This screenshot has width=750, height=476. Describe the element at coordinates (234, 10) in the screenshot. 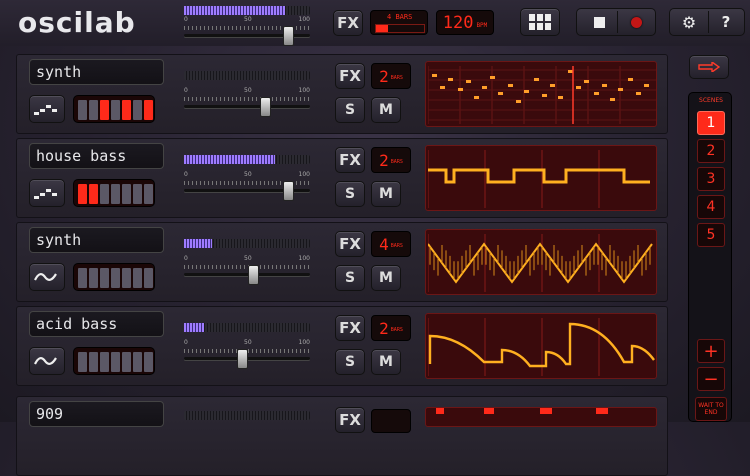

I see `master-level-fill` at that location.